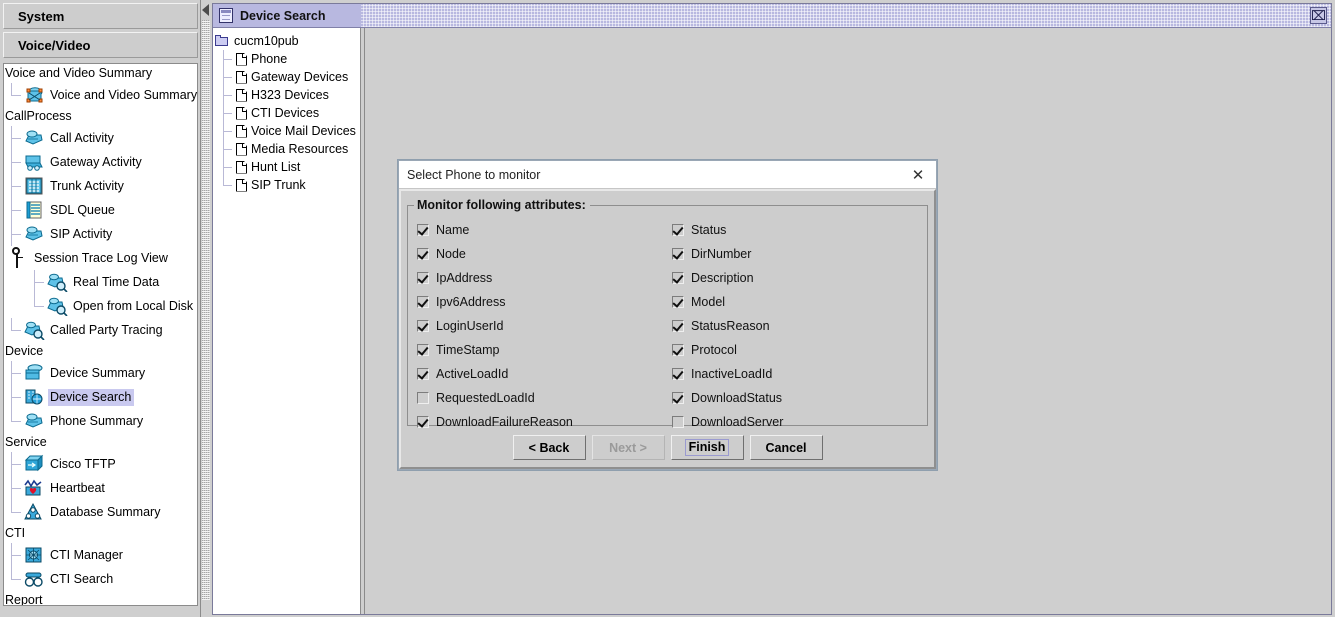  What do you see at coordinates (678, 398) in the screenshot?
I see `checkbox-downloadstatus` at bounding box center [678, 398].